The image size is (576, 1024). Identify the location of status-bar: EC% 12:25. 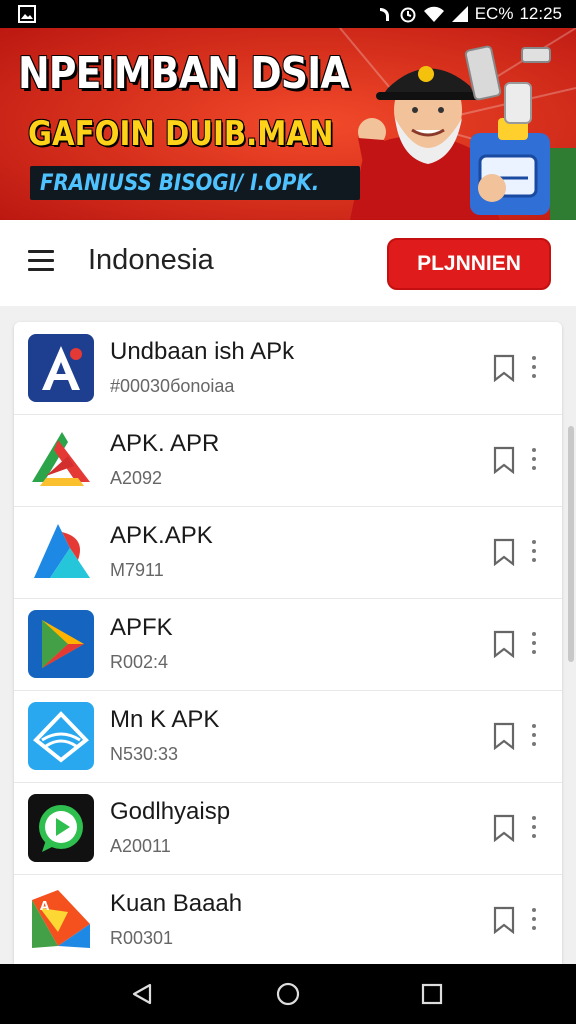
(288, 14).